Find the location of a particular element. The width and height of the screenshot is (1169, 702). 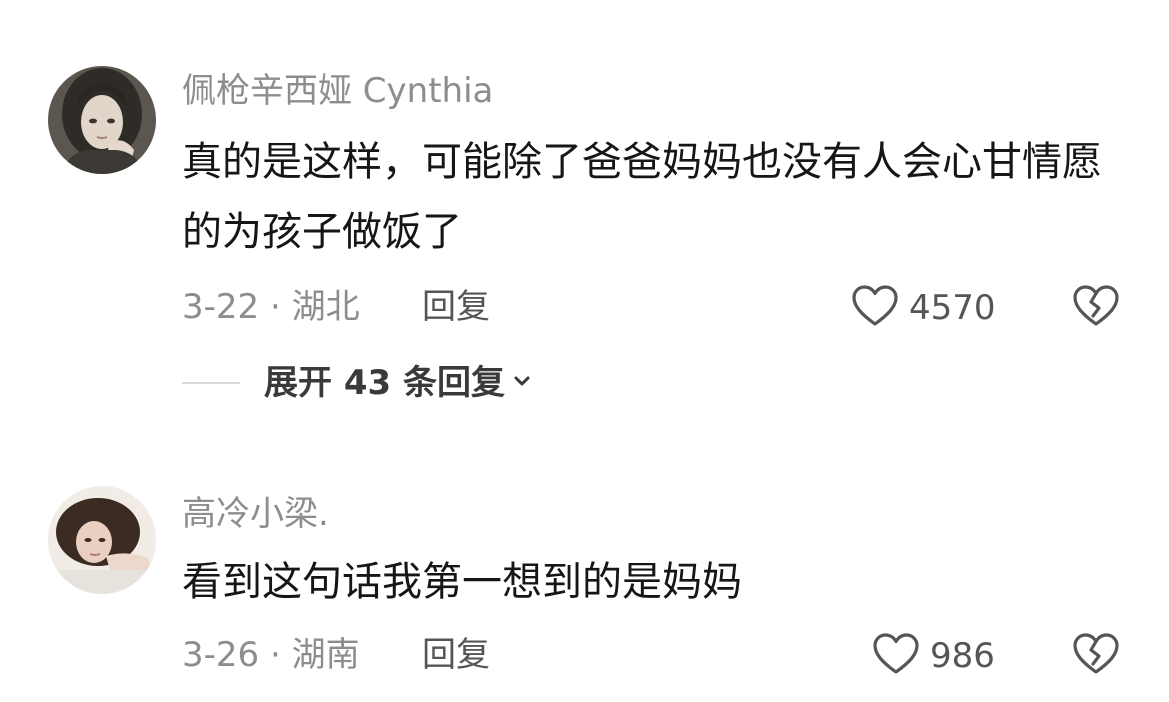

like-count: 4570 is located at coordinates (952, 308).